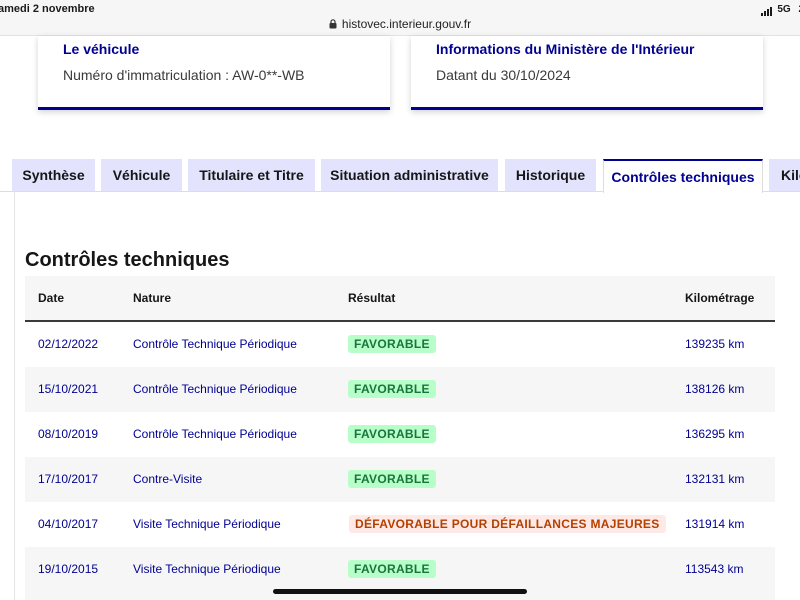 Image resolution: width=800 pixels, height=600 pixels. What do you see at coordinates (51, 298) in the screenshot?
I see `header-date: Date` at bounding box center [51, 298].